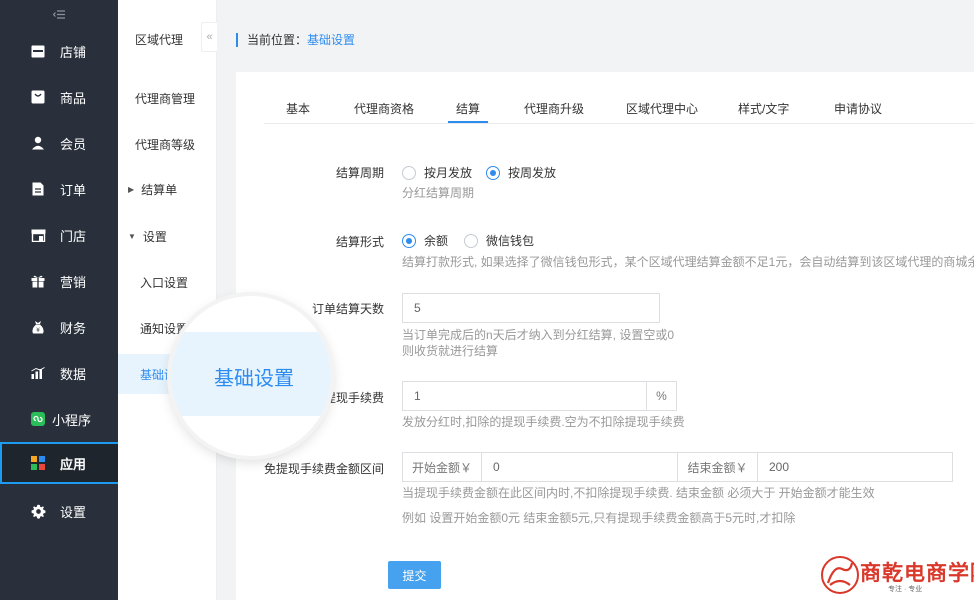 The height and width of the screenshot is (600, 974). I want to click on nav-item-order: 订单, so click(59, 189).